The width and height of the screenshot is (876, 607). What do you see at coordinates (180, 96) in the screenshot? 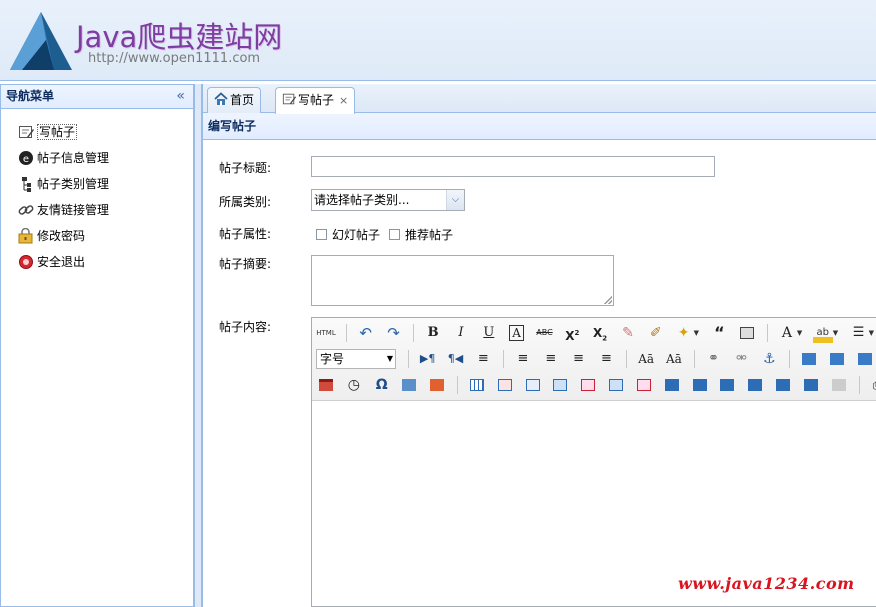
I see `collapse-icon: «` at bounding box center [180, 96].